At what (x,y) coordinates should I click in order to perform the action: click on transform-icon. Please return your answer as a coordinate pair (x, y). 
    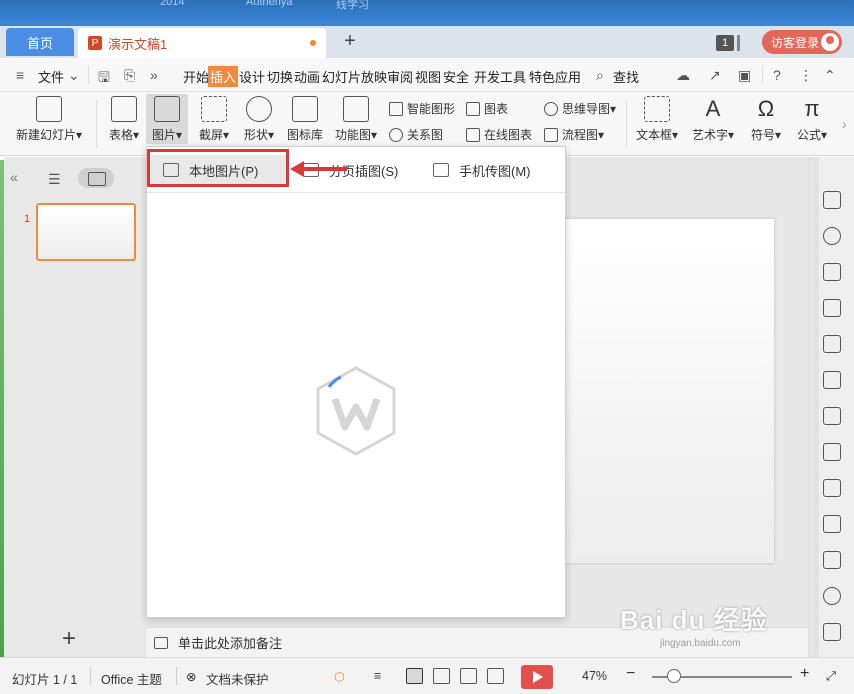
    Looking at the image, I should click on (832, 200).